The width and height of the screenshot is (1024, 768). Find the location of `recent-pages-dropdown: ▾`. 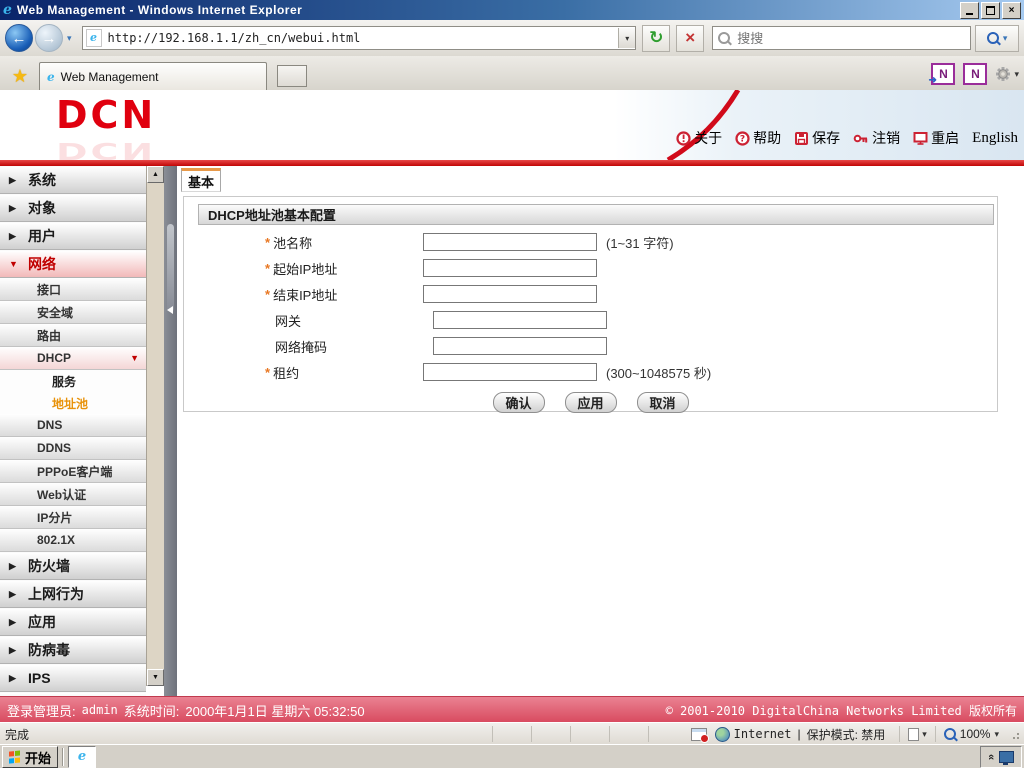

recent-pages-dropdown: ▾ is located at coordinates (69, 38).